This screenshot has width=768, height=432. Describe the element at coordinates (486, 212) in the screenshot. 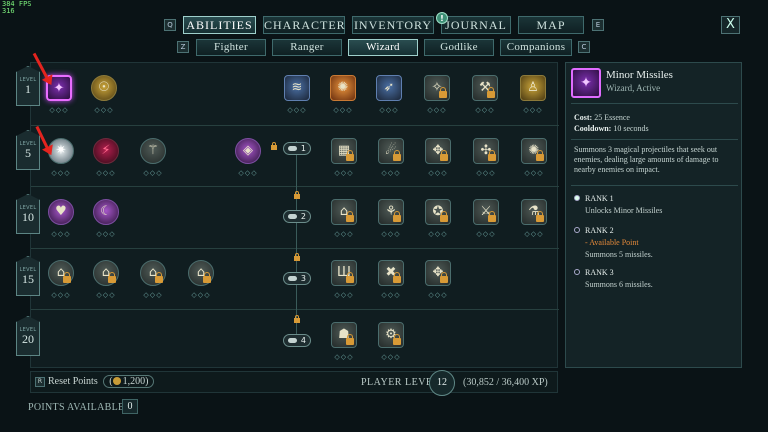

I see `ability-locked-icon: ⚔` at that location.